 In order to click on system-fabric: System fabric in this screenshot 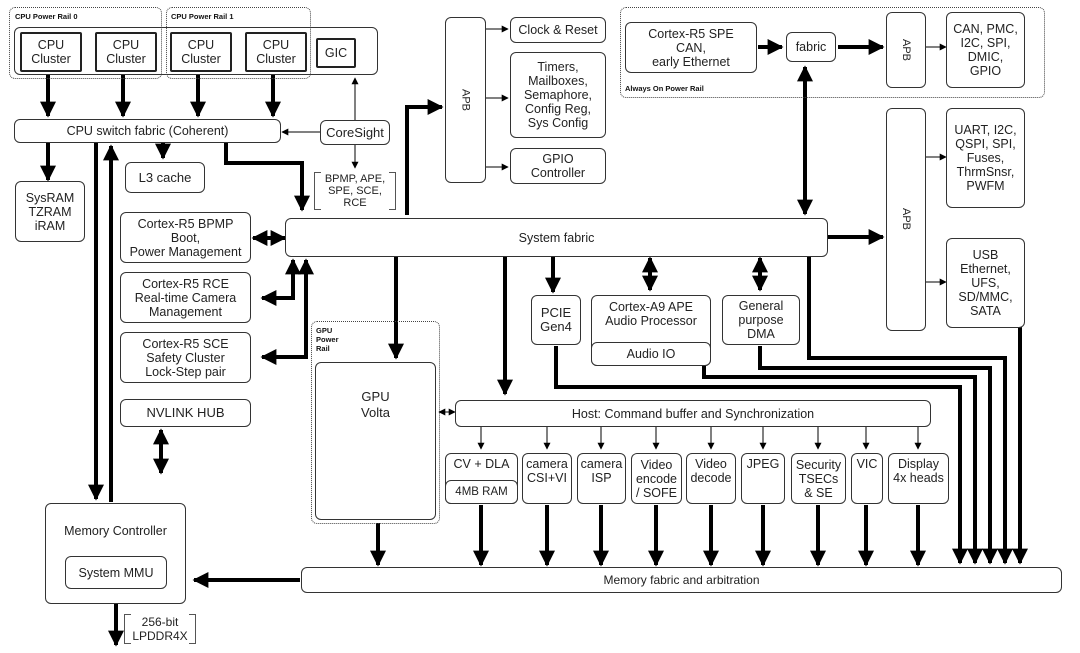, I will do `click(556, 237)`.